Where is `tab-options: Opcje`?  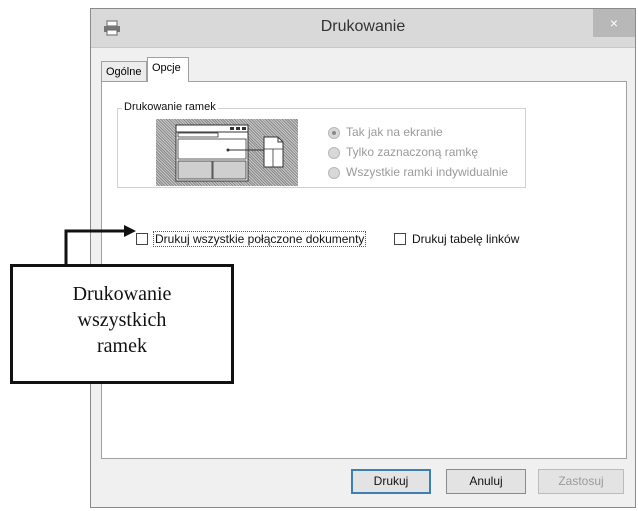 tab-options: Opcje is located at coordinates (168, 69).